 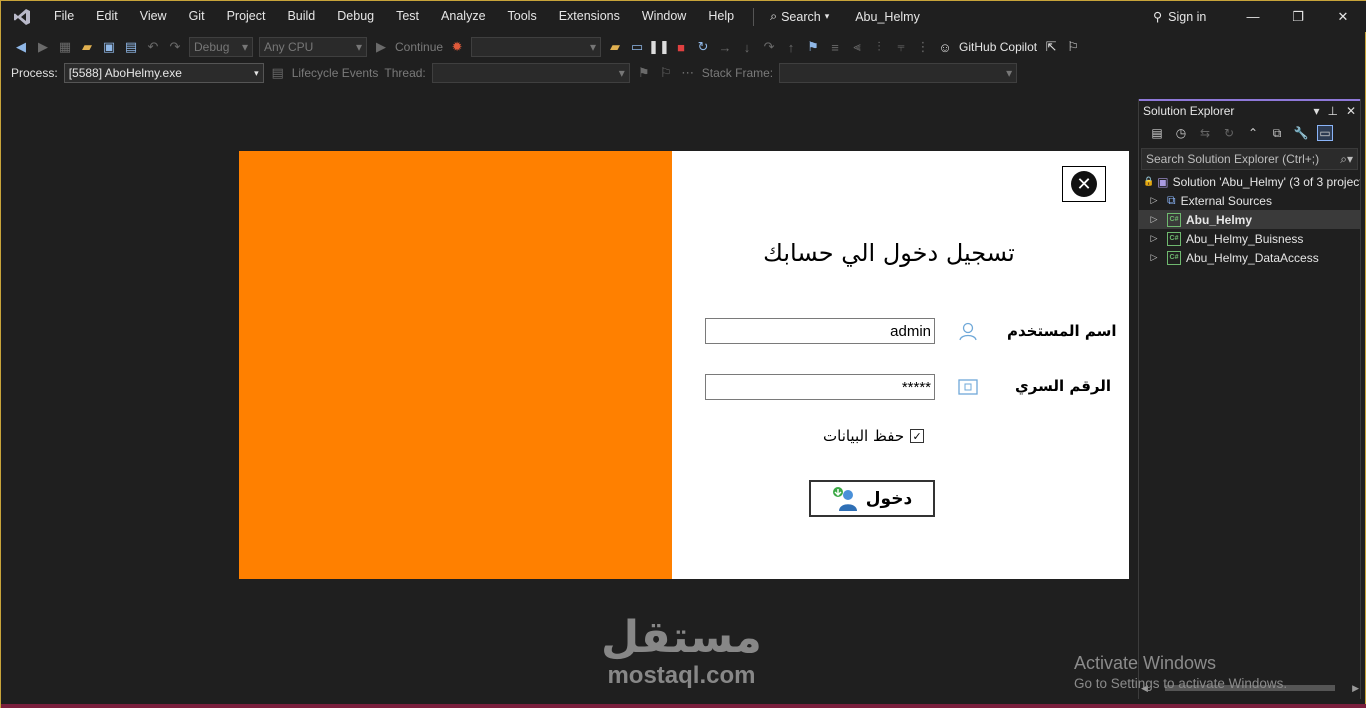 What do you see at coordinates (998, 47) in the screenshot?
I see `copilot-button: GitHub Copilot` at bounding box center [998, 47].